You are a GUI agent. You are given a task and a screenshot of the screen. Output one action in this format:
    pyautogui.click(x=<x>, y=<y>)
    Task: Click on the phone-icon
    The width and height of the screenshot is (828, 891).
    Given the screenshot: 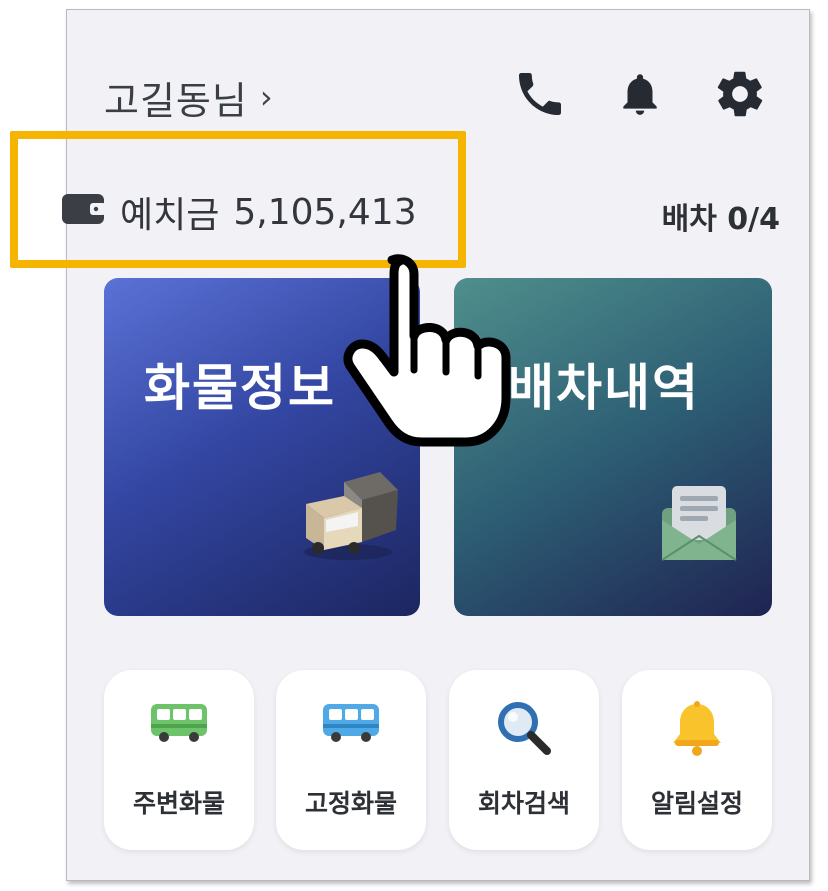 What is the action you would take?
    pyautogui.click(x=540, y=94)
    